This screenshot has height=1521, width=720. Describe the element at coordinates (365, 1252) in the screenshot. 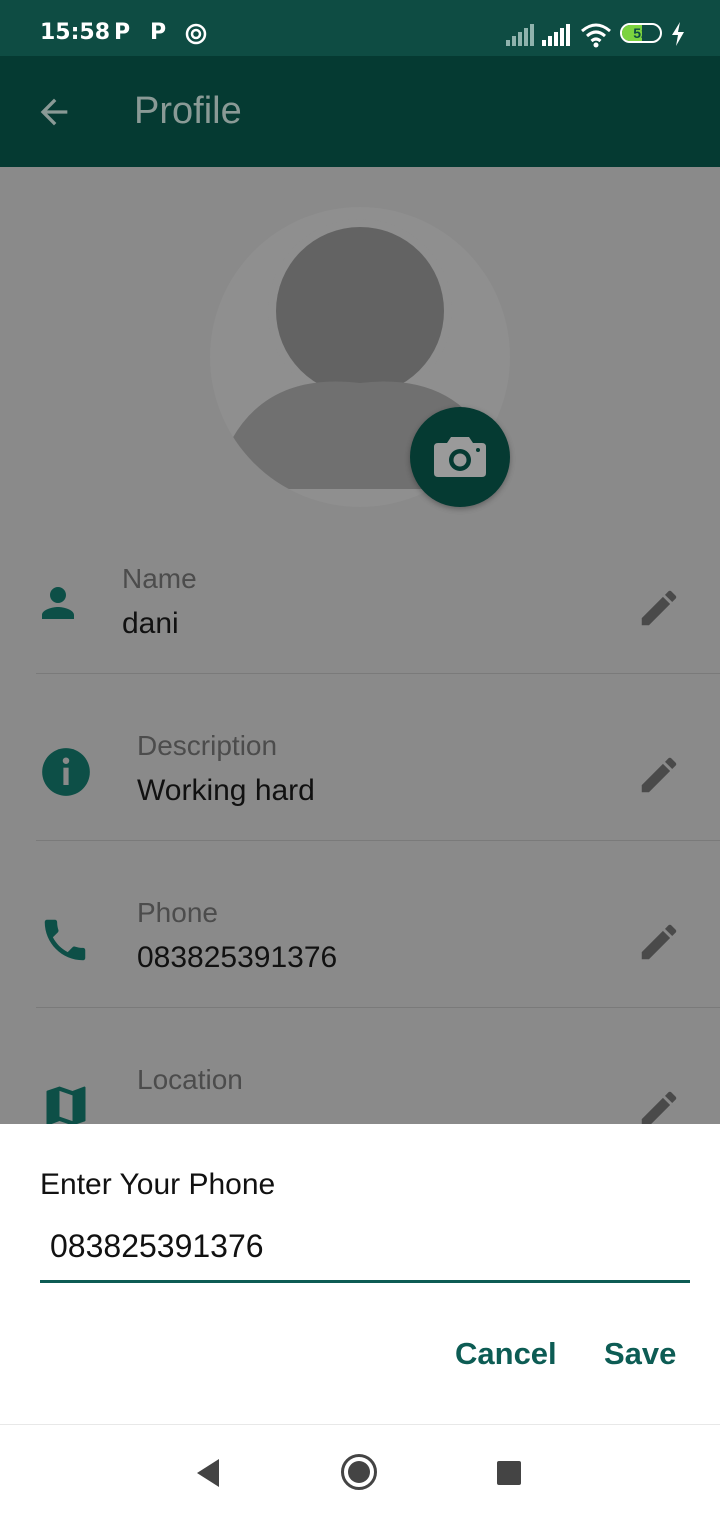

I see `phone-input` at that location.